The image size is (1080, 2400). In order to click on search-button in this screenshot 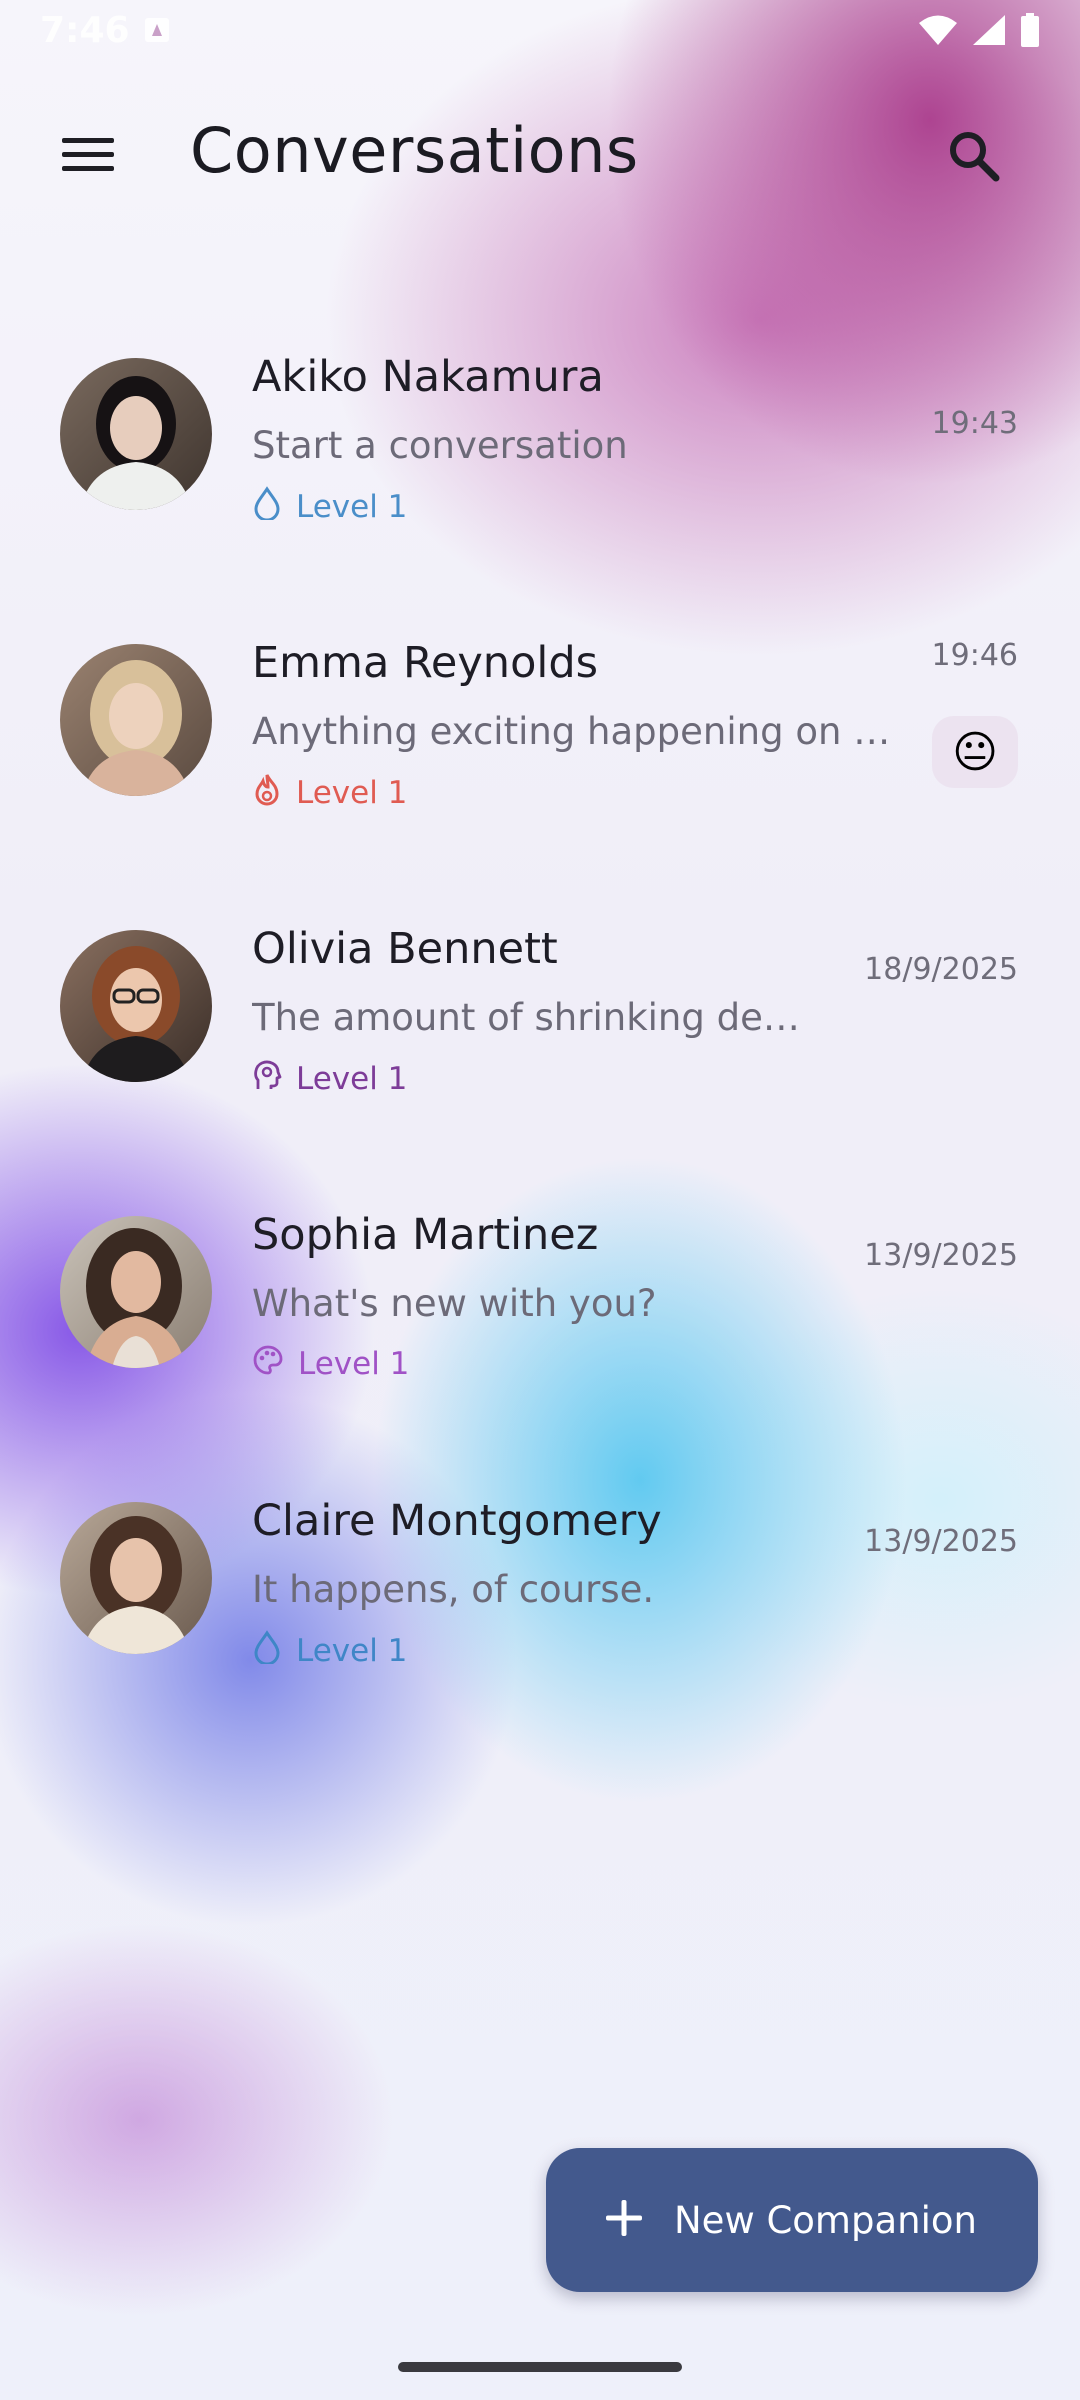, I will do `click(974, 158)`.